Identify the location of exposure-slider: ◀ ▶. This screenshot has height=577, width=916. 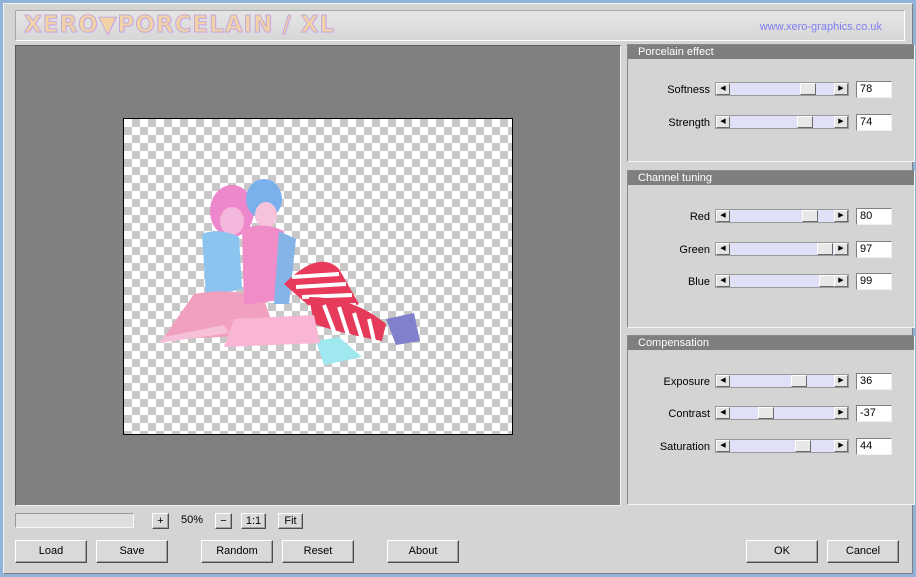
(782, 381).